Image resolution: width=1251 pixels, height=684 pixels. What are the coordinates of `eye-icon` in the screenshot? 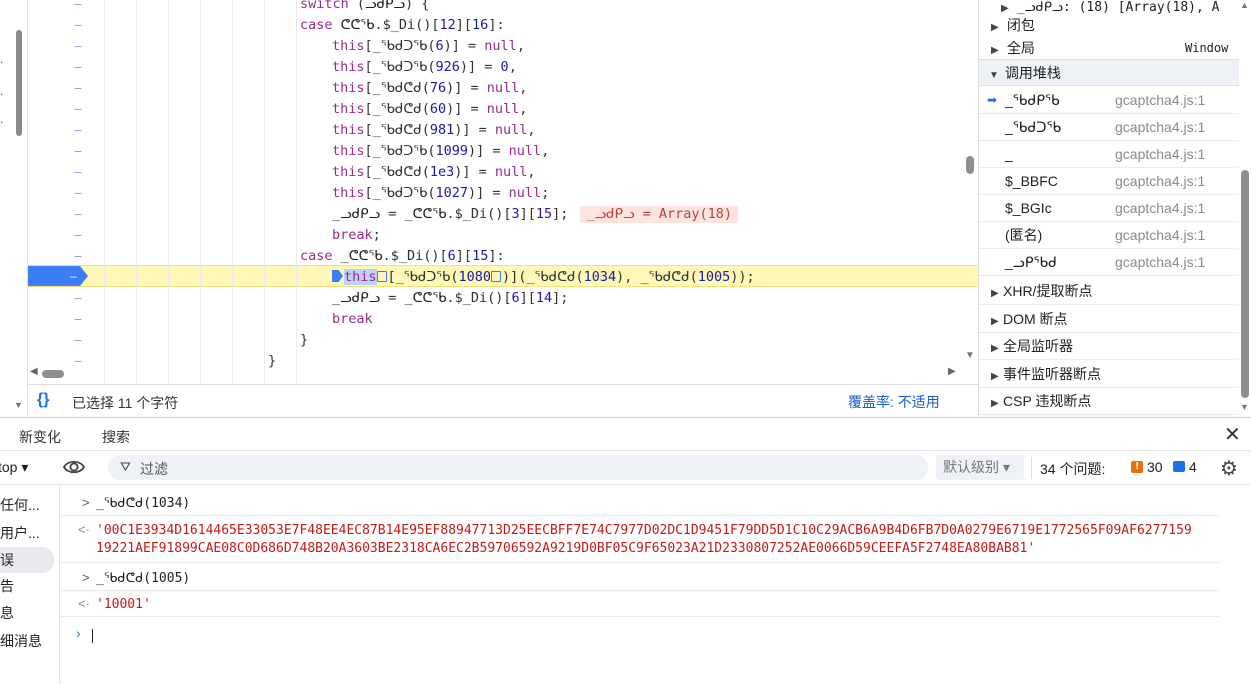 It's located at (74, 467).